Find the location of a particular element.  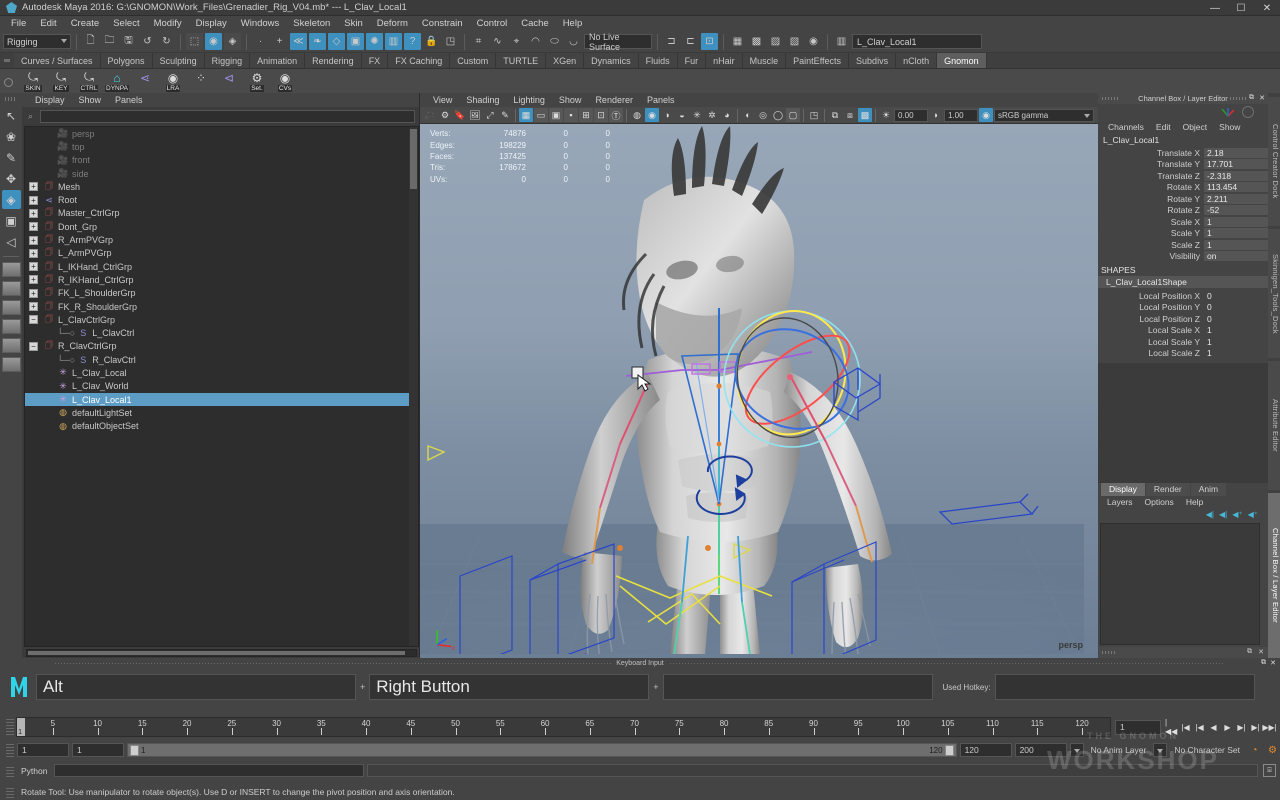

shelf-button-set-: ⚙ Set. is located at coordinates (257, 82).